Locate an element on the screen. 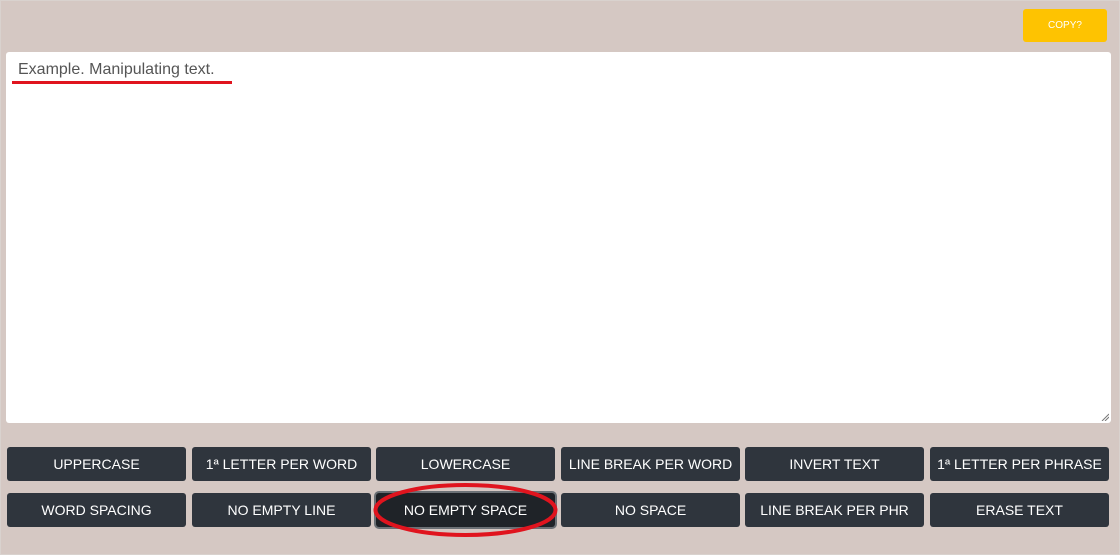 The image size is (1120, 555). erase-text-button: ERASE TEXT is located at coordinates (1019, 510).